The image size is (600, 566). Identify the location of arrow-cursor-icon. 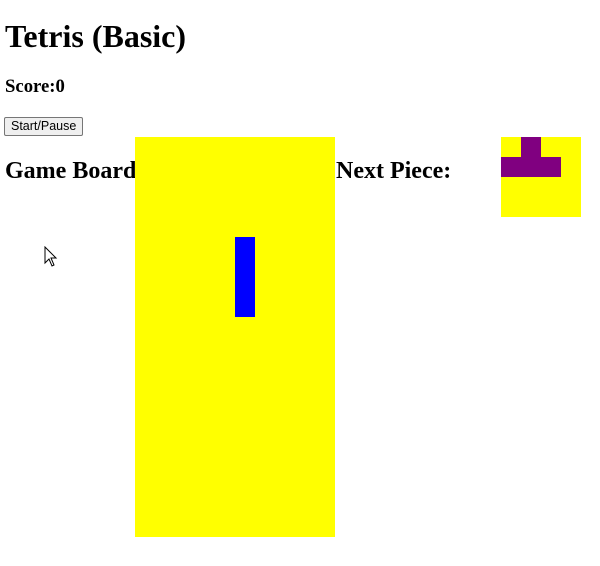
(51, 256).